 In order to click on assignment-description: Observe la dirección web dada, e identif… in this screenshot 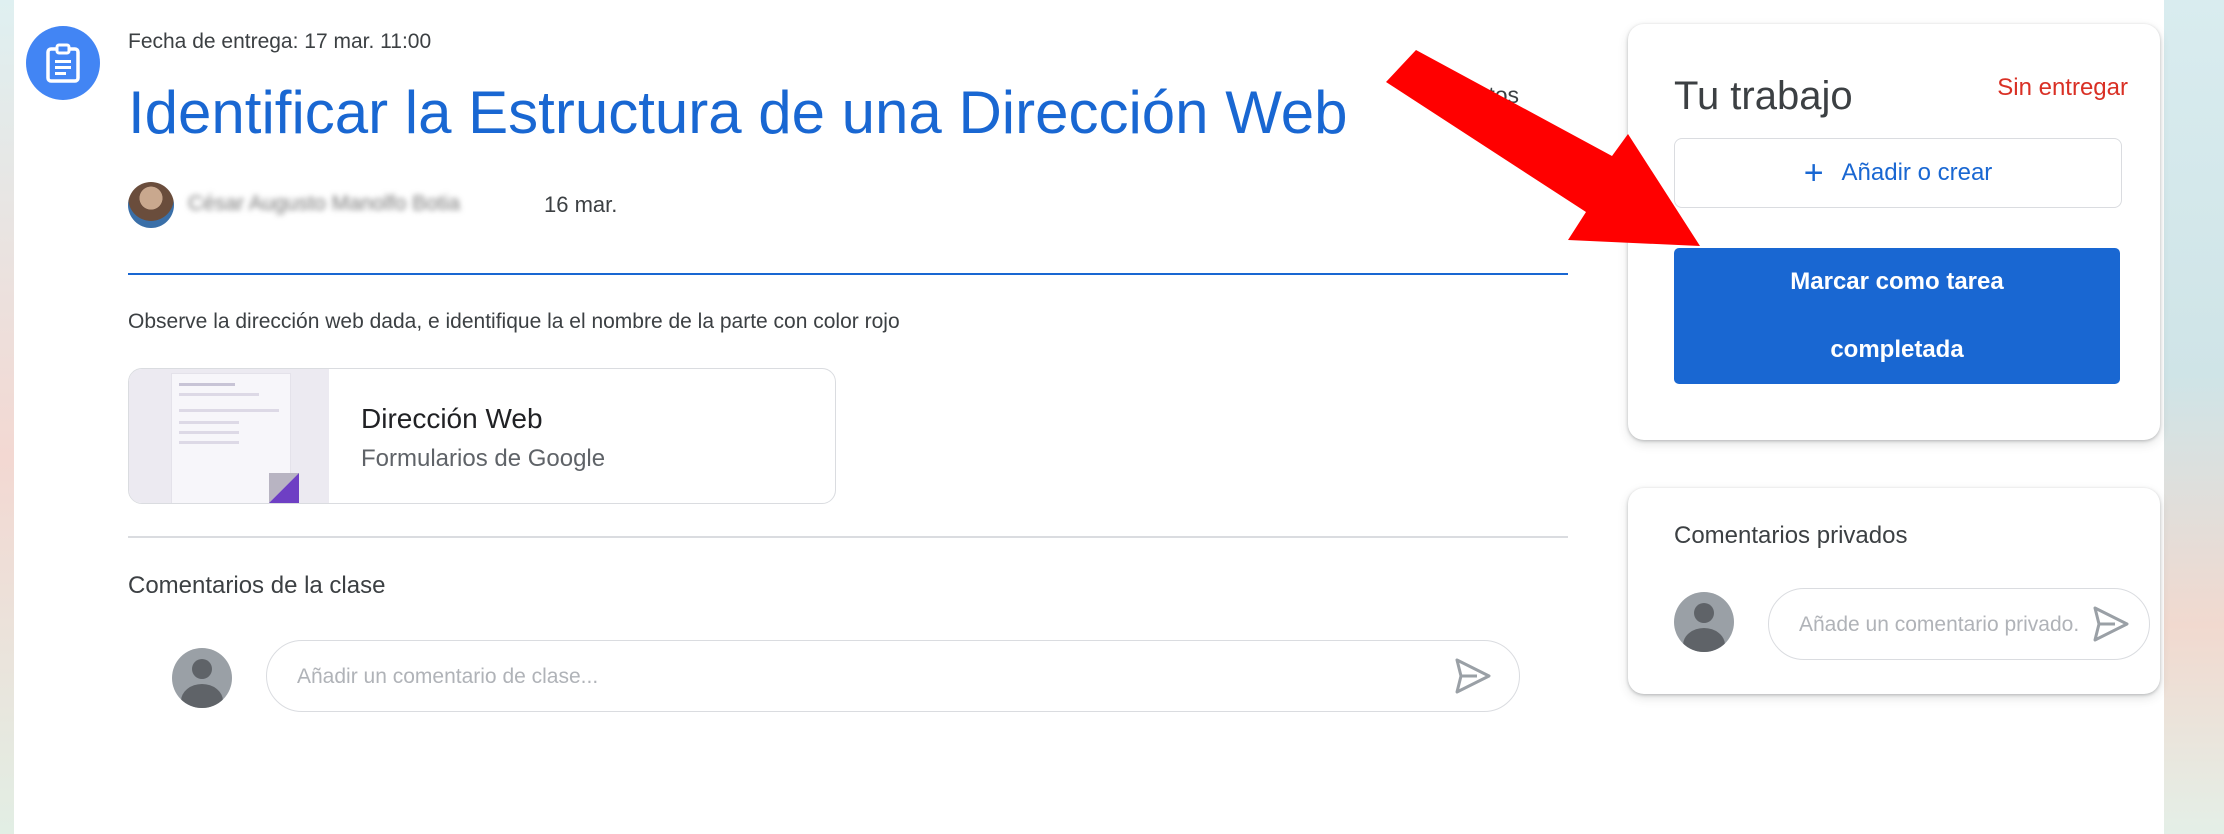, I will do `click(514, 321)`.